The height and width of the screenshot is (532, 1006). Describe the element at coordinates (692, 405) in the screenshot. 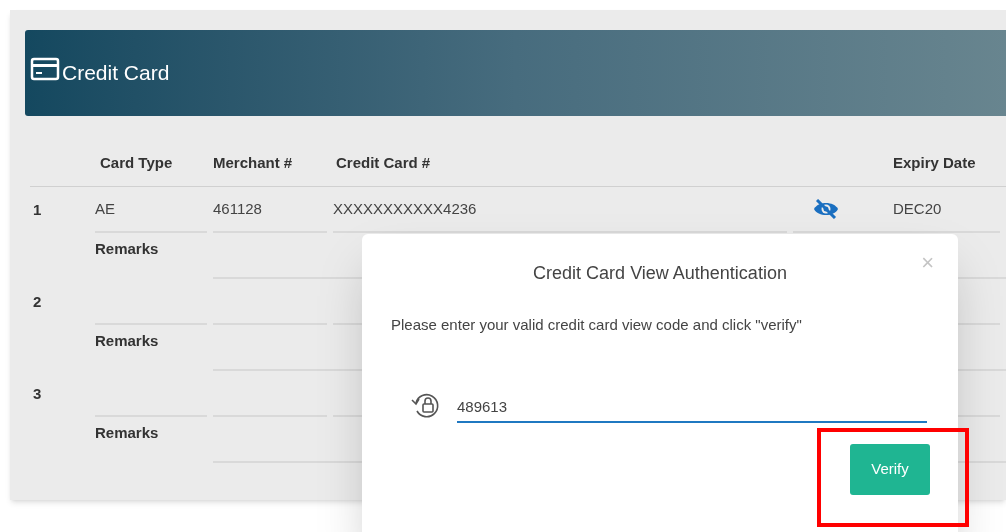

I see `code-input-field: 489613` at that location.